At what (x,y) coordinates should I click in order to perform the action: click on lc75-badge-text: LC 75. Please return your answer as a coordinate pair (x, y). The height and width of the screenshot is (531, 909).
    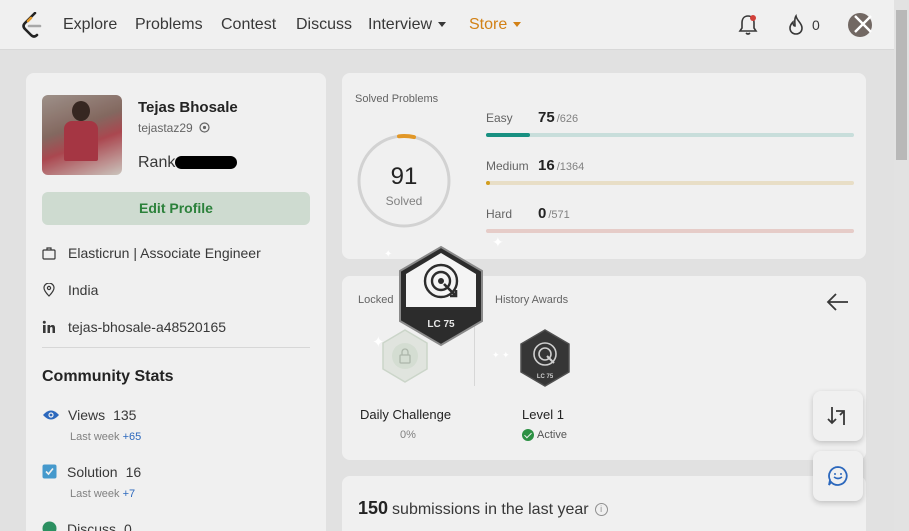
    Looking at the image, I should click on (545, 377).